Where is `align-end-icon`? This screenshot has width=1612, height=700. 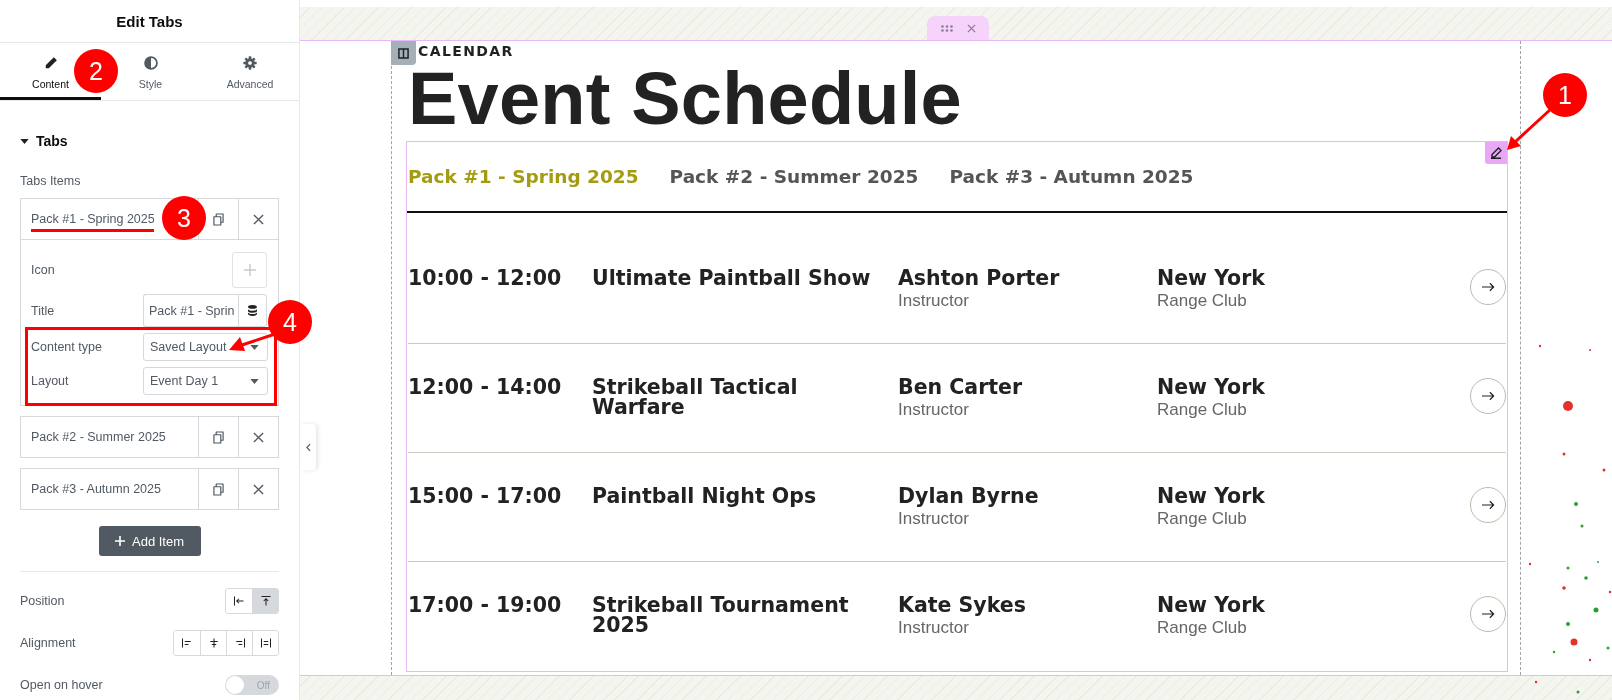 align-end-icon is located at coordinates (239, 643).